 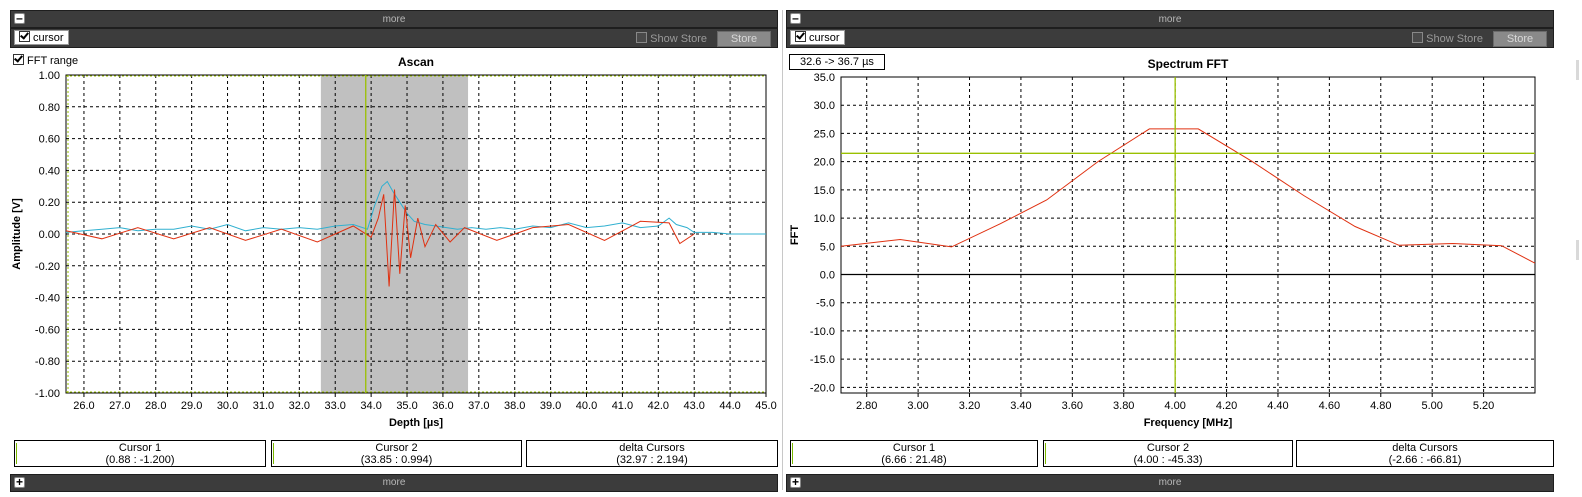 What do you see at coordinates (1483, 406) in the screenshot?
I see `x-tick-label: 5.20` at bounding box center [1483, 406].